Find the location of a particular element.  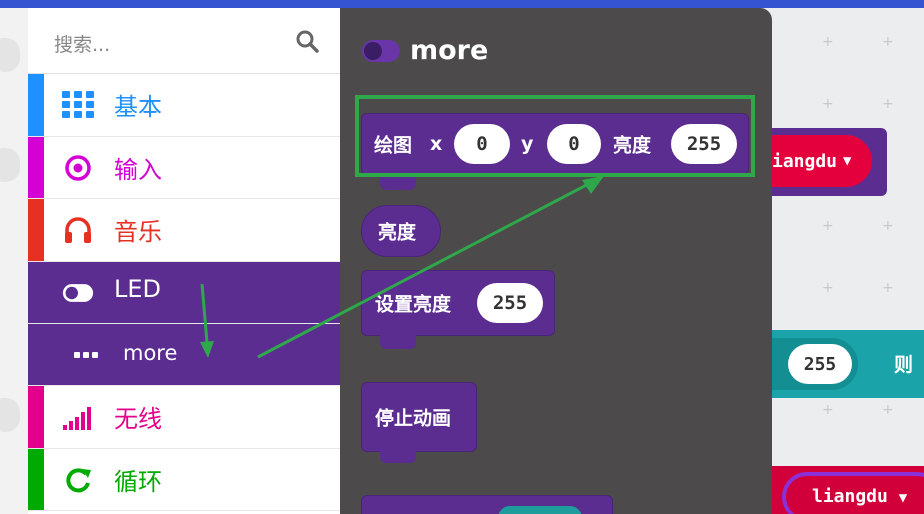

then-label: 则 is located at coordinates (904, 365).